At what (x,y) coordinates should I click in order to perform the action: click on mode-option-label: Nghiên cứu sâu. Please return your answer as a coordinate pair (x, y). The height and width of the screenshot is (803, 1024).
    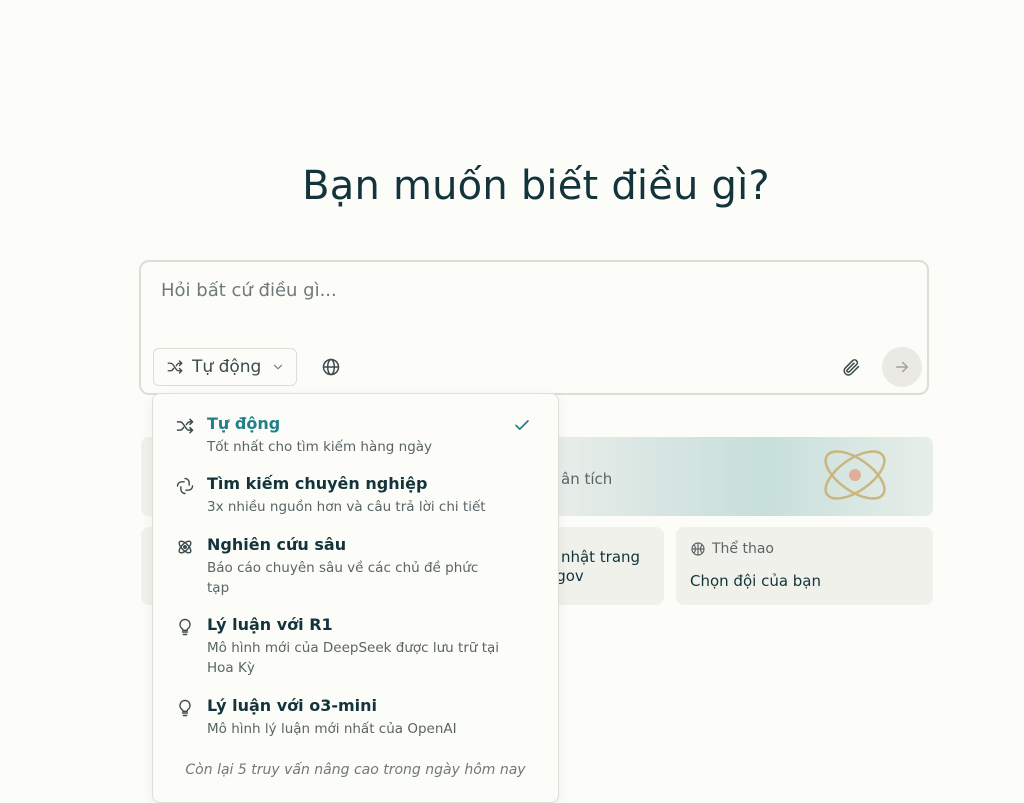
    Looking at the image, I should click on (277, 544).